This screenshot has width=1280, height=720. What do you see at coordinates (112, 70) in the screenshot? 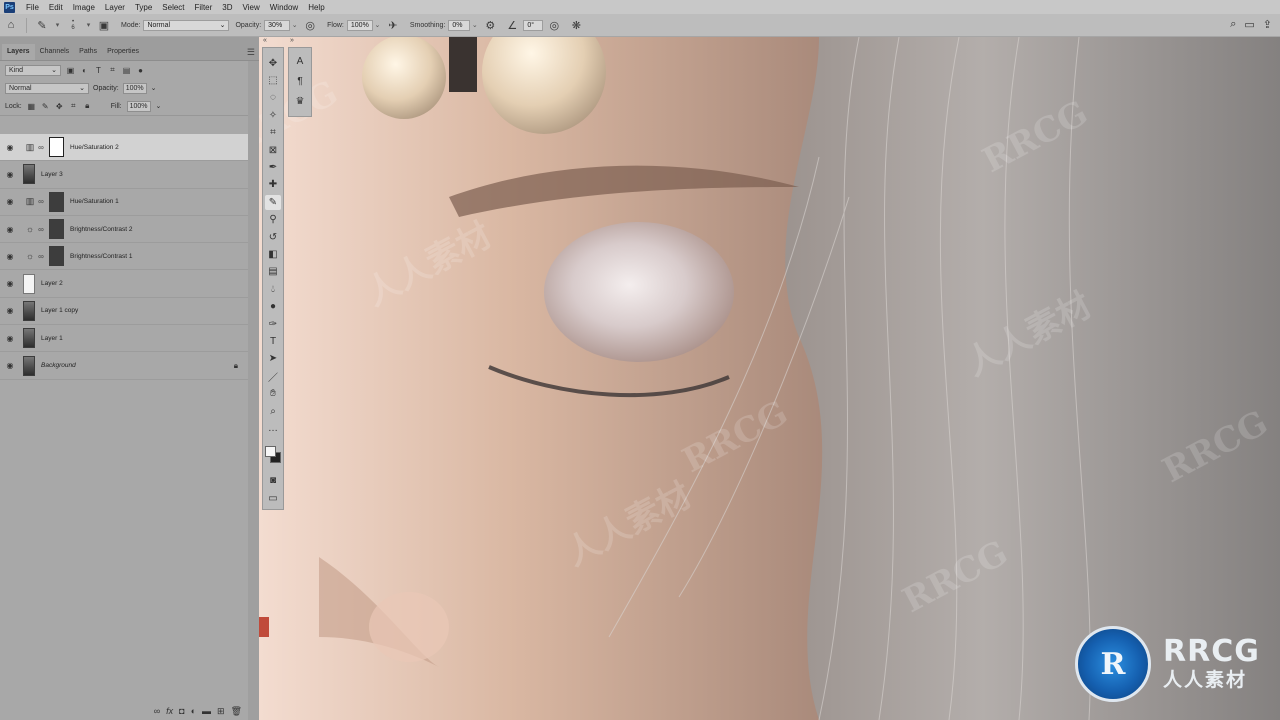
I see `shape-filter-icon: ⌗` at bounding box center [112, 70].